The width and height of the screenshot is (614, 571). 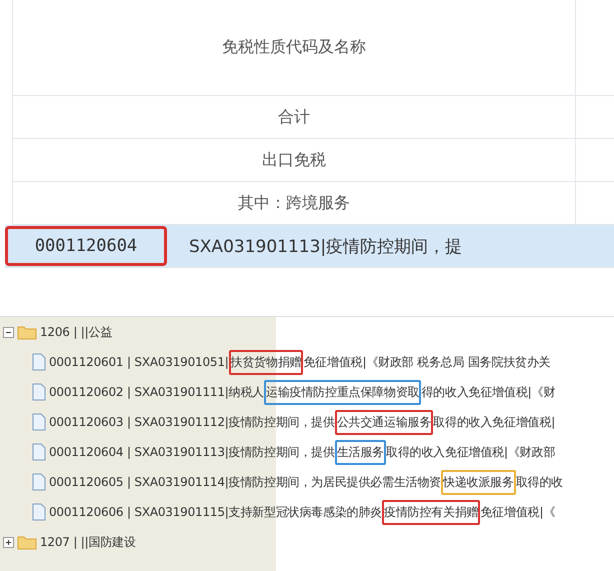 I want to click on highlighted-text: 生活服务, so click(x=360, y=452).